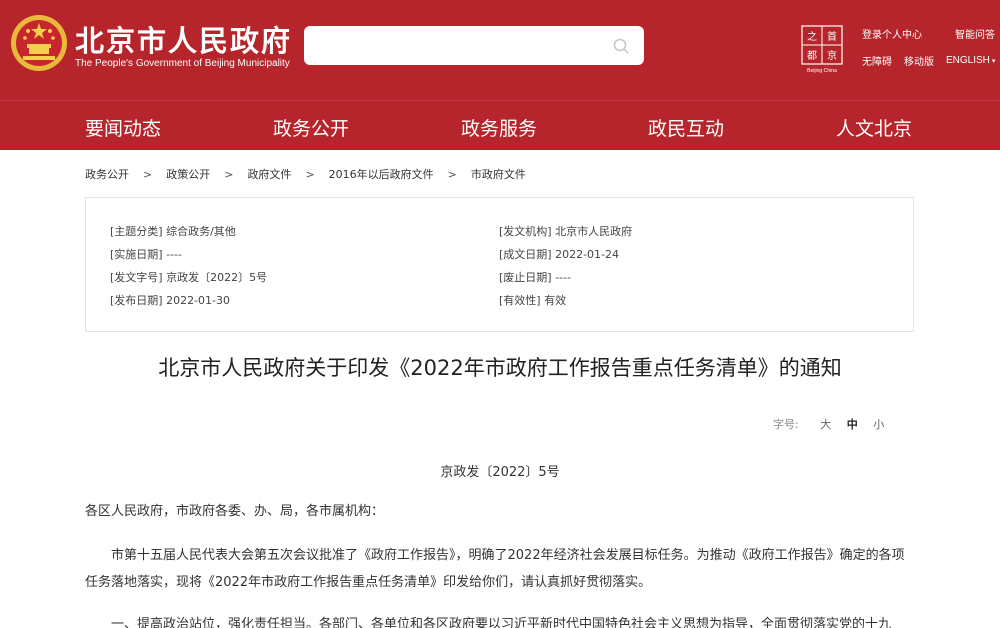 This screenshot has width=1000, height=628. What do you see at coordinates (822, 71) in the screenshot?
I see `capital-logo-caption: Beijing·China` at bounding box center [822, 71].